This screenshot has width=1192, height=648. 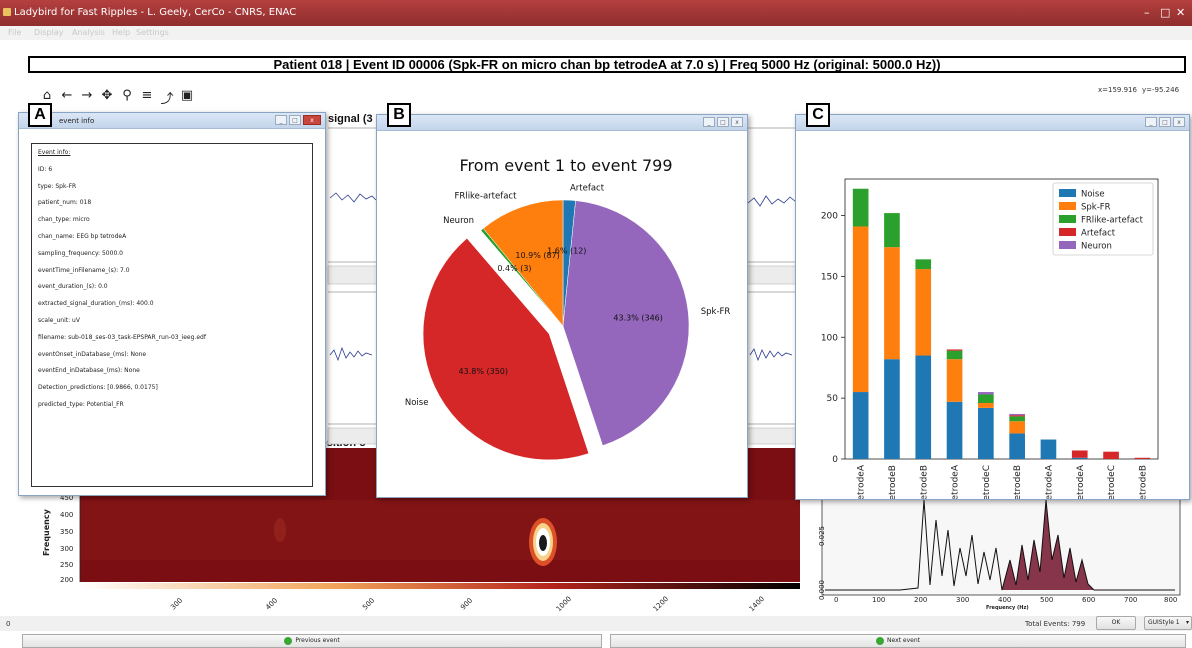 I want to click on pie-title: From event 1 to event 799, so click(x=566, y=165).